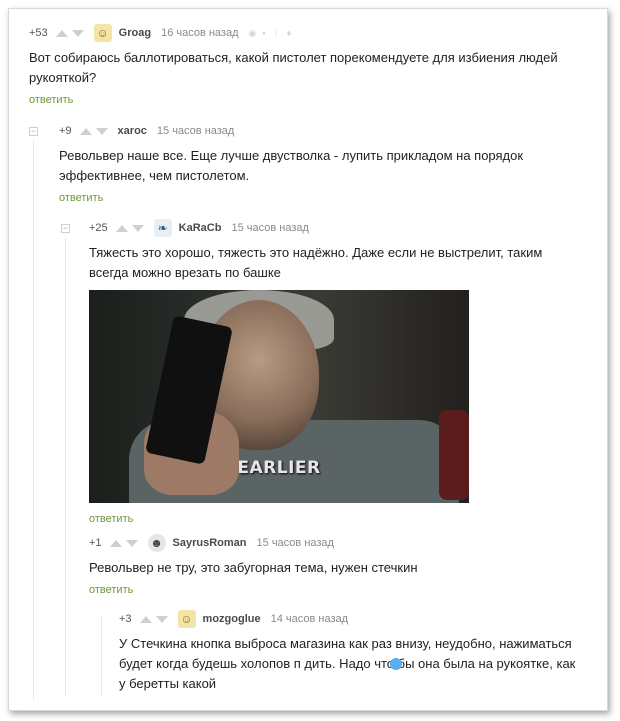  I want to click on robot-avatar-icon: ☻, so click(156, 543).